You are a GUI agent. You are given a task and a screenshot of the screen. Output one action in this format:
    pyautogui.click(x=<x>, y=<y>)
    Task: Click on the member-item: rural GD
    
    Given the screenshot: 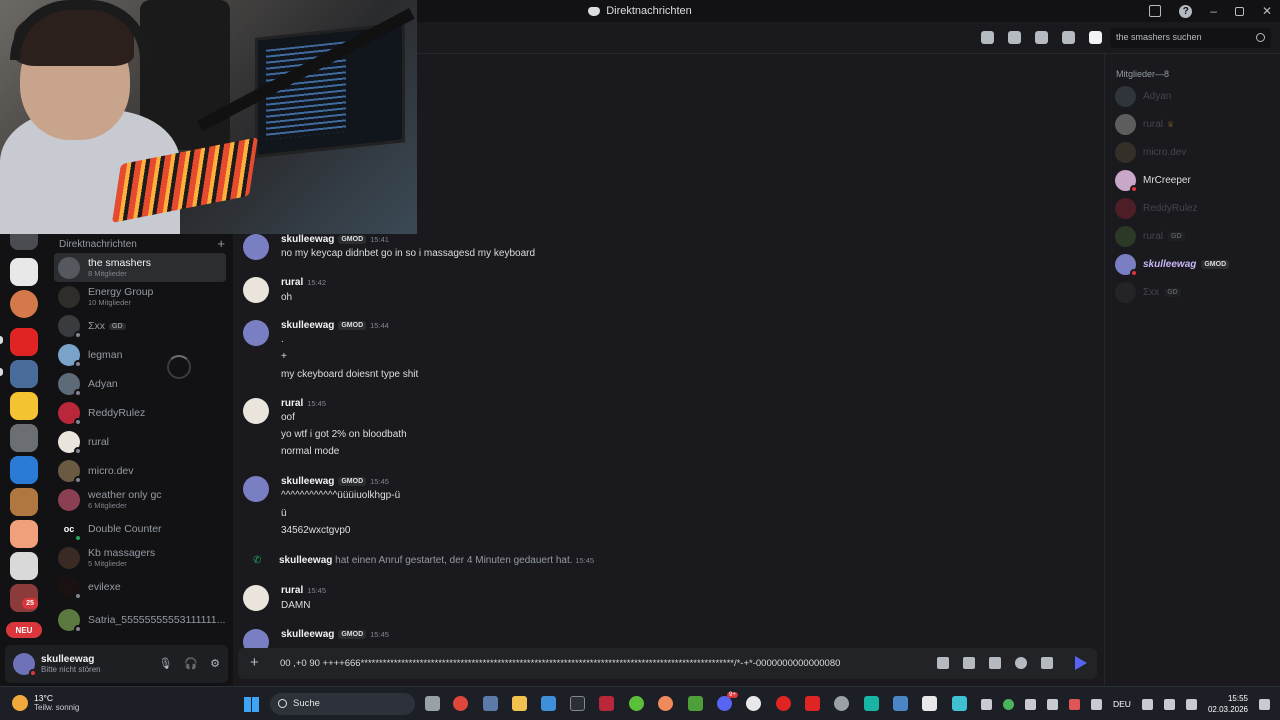 What is the action you would take?
    pyautogui.click(x=1150, y=236)
    